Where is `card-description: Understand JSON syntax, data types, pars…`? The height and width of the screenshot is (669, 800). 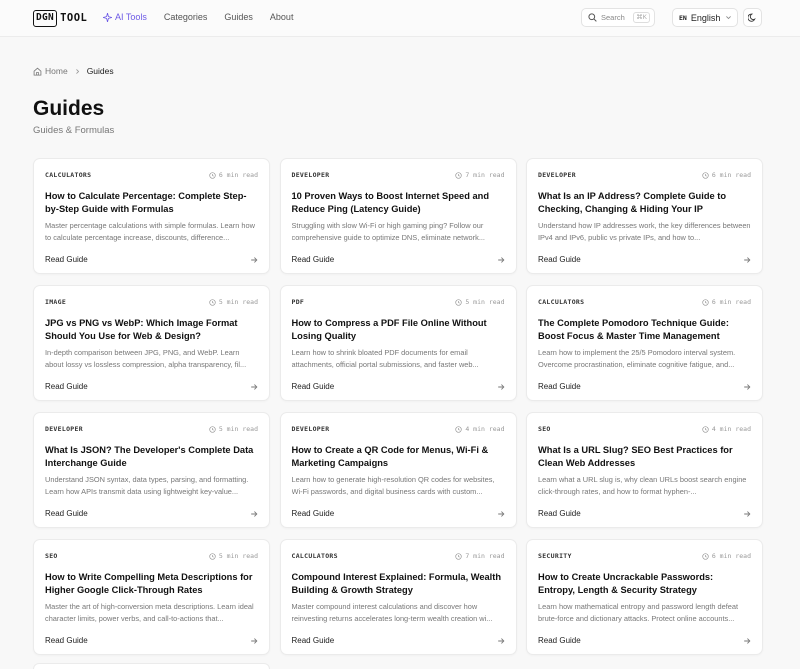 card-description: Understand JSON syntax, data types, pars… is located at coordinates (147, 485).